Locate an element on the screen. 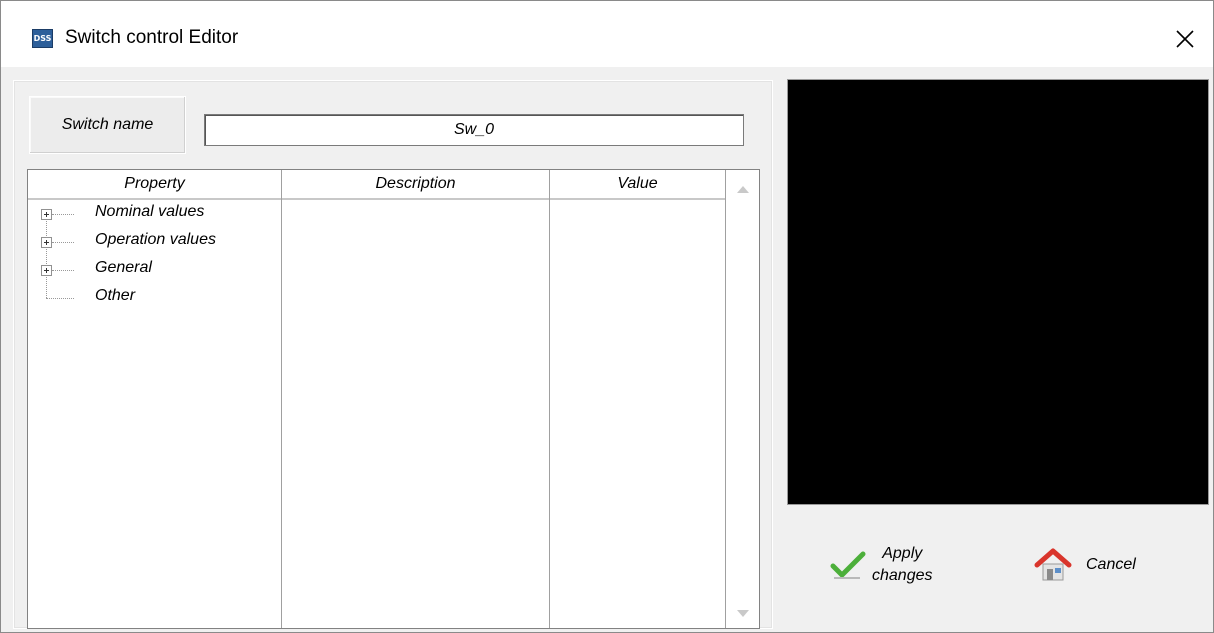  tree-item-label: General is located at coordinates (123, 267).